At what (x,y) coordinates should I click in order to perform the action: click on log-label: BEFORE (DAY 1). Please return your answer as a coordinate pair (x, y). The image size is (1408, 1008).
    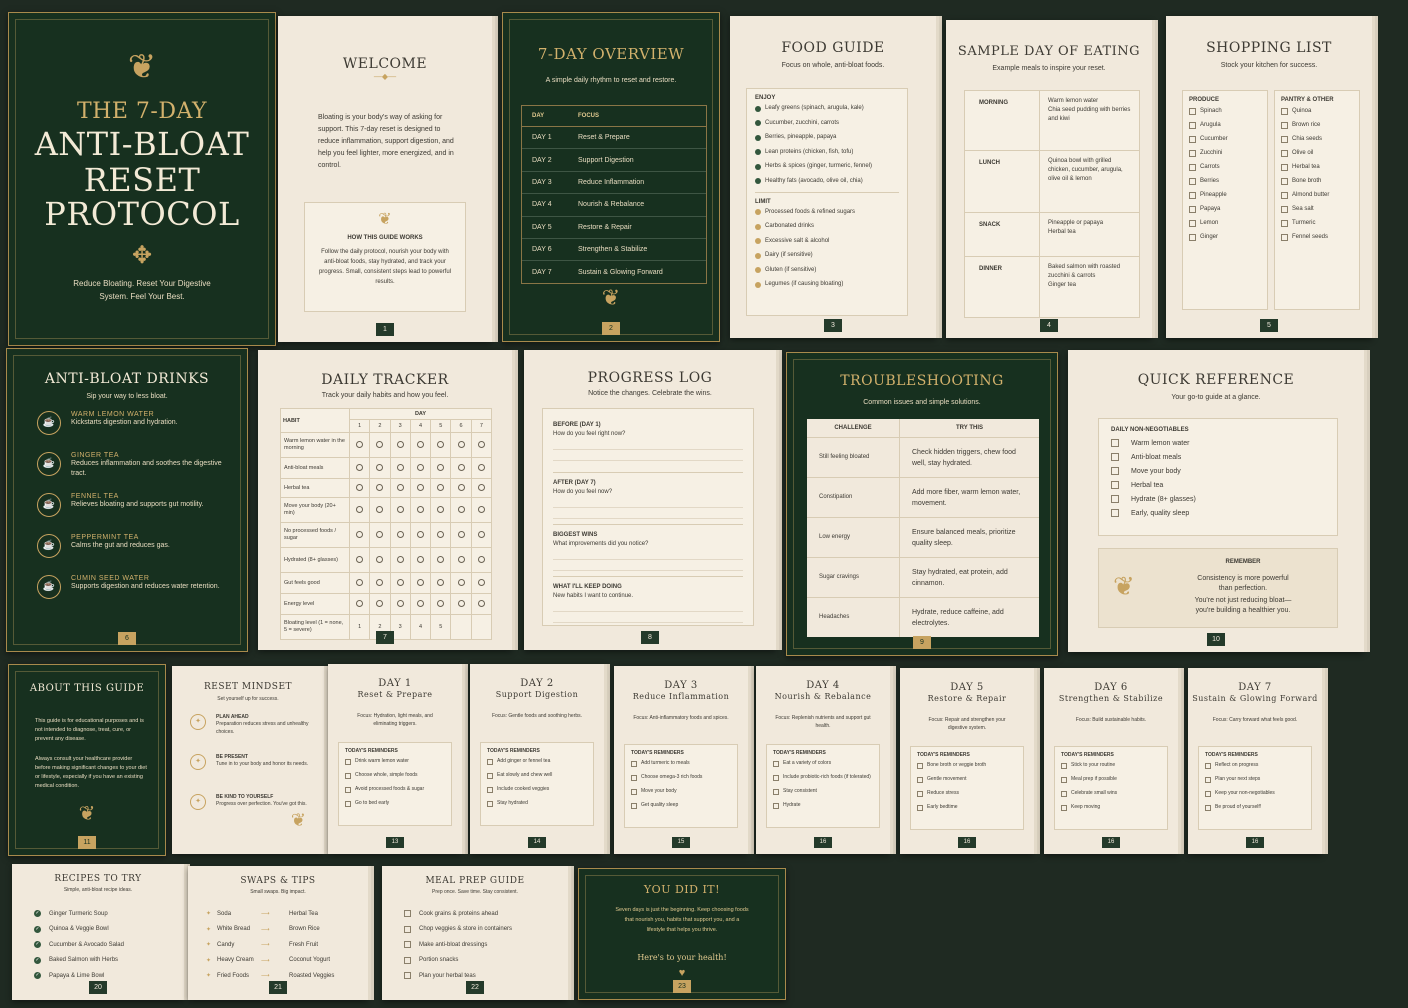
    Looking at the image, I should click on (577, 425).